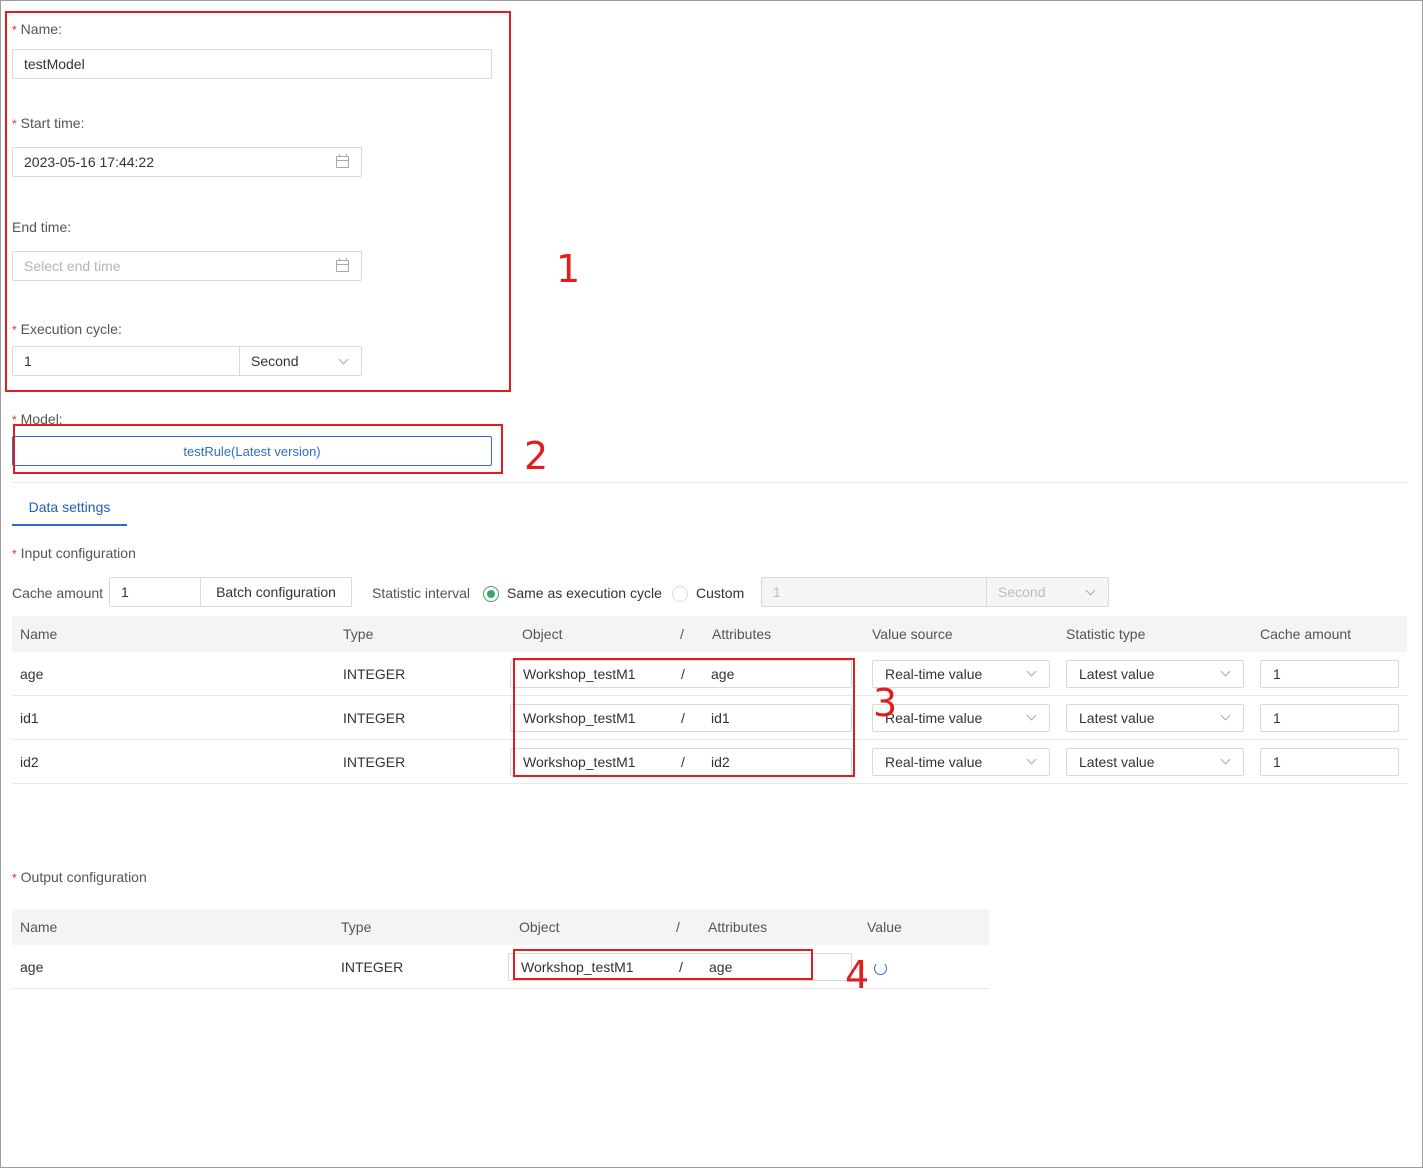 The image size is (1423, 1168). What do you see at coordinates (74, 553) in the screenshot?
I see `input-config-title: * Input configuration` at bounding box center [74, 553].